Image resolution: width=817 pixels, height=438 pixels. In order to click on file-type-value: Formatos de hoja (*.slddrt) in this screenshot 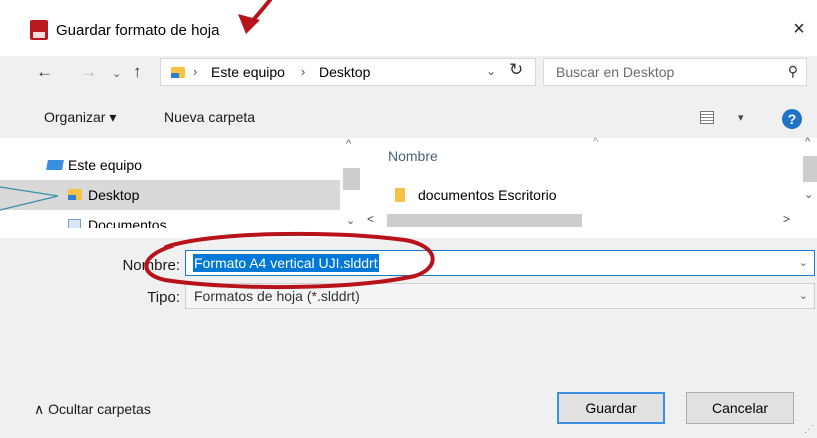, I will do `click(277, 296)`.